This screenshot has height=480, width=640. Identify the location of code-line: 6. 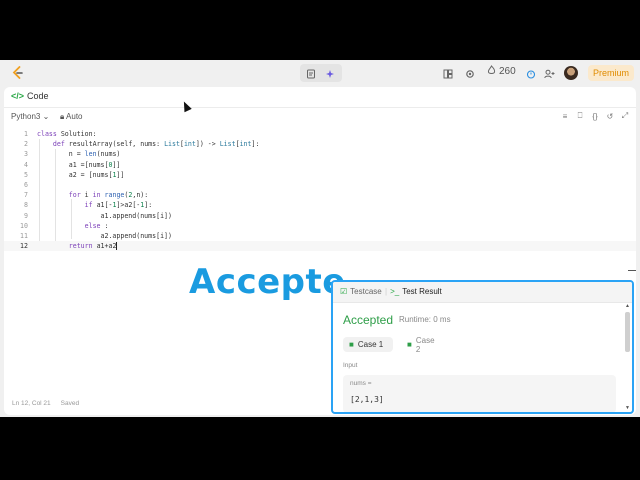
(320, 185).